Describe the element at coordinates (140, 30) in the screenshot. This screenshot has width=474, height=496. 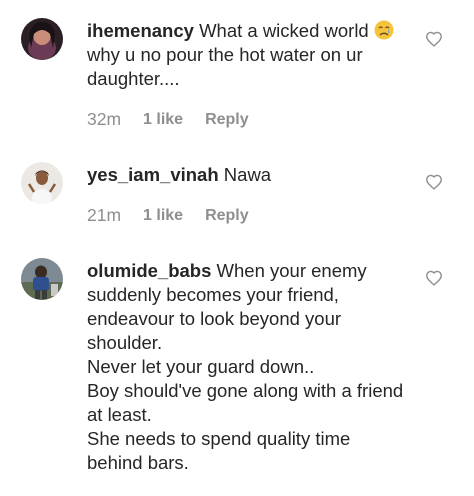
I see `comment-username: ihemenancy` at that location.